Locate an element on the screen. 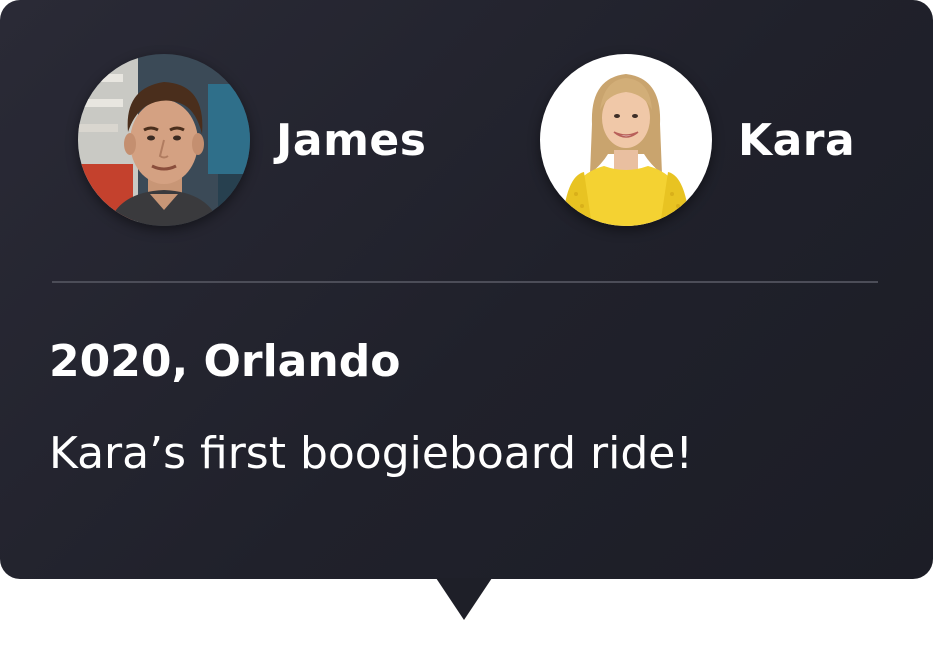 This screenshot has width=933, height=659. memory-year-location: 2020, Orlando is located at coordinates (225, 361).